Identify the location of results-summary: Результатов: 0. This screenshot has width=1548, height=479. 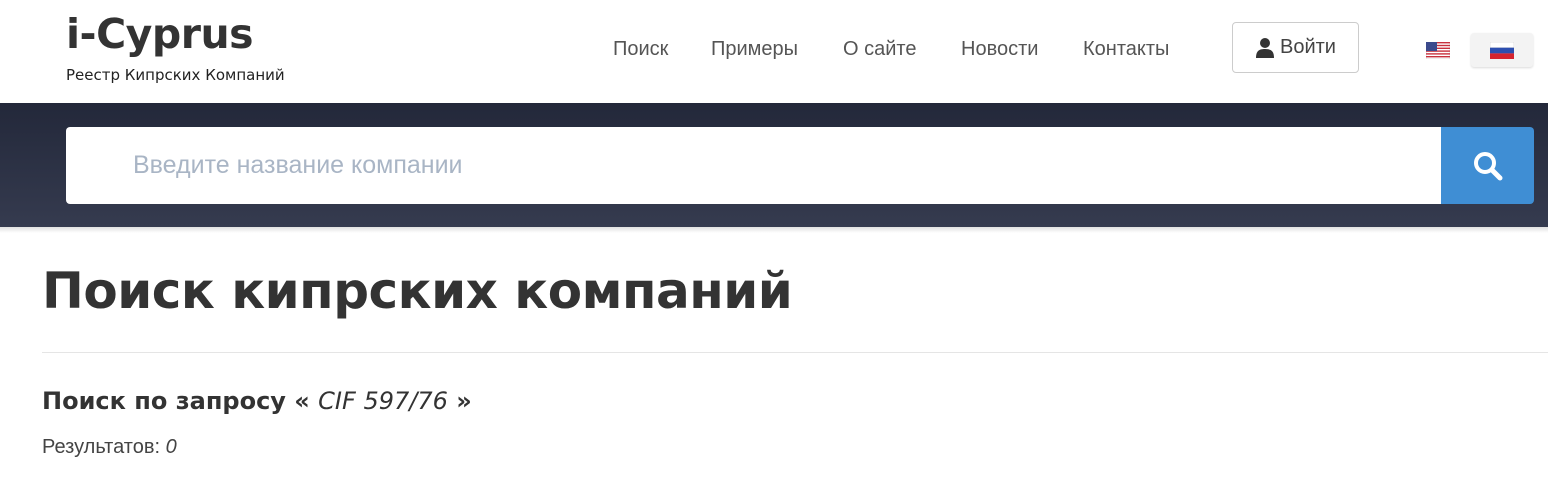
(109, 447).